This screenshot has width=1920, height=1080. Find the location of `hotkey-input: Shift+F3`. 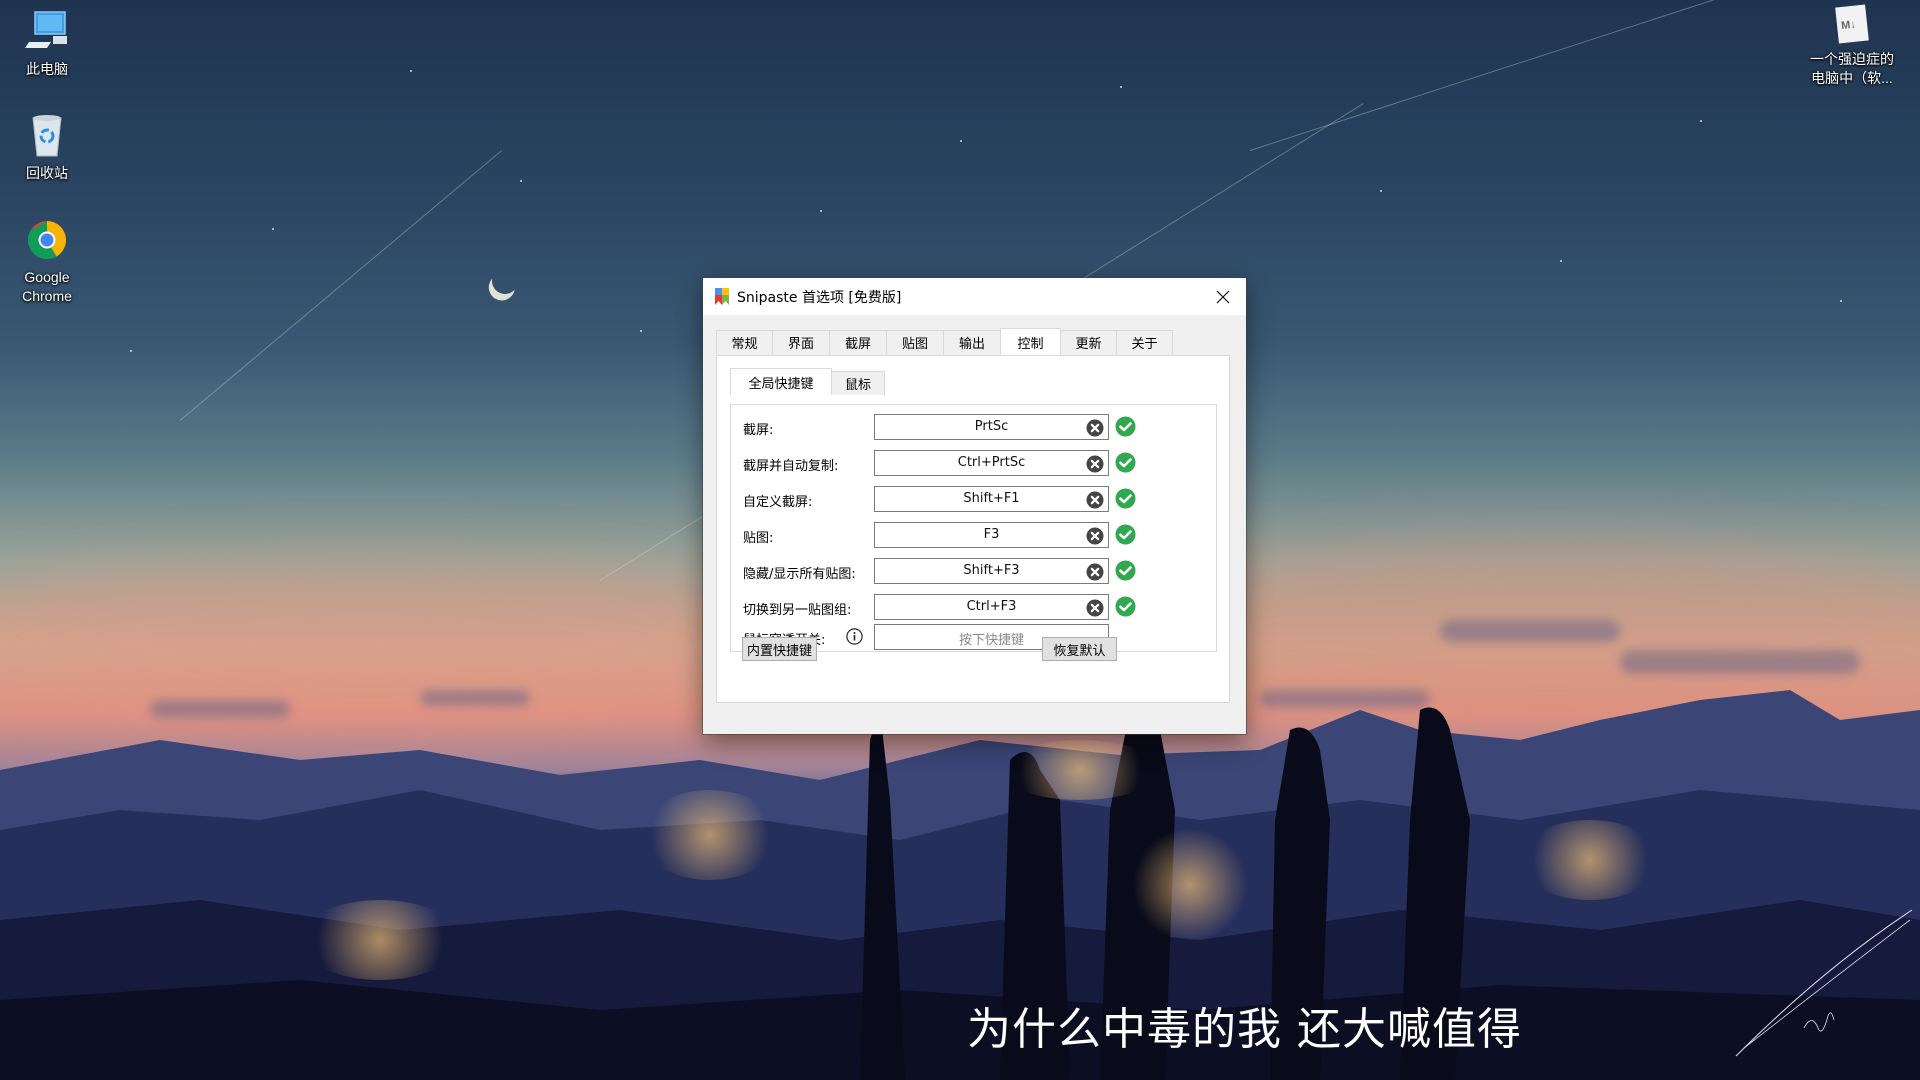

hotkey-input: Shift+F3 is located at coordinates (991, 571).